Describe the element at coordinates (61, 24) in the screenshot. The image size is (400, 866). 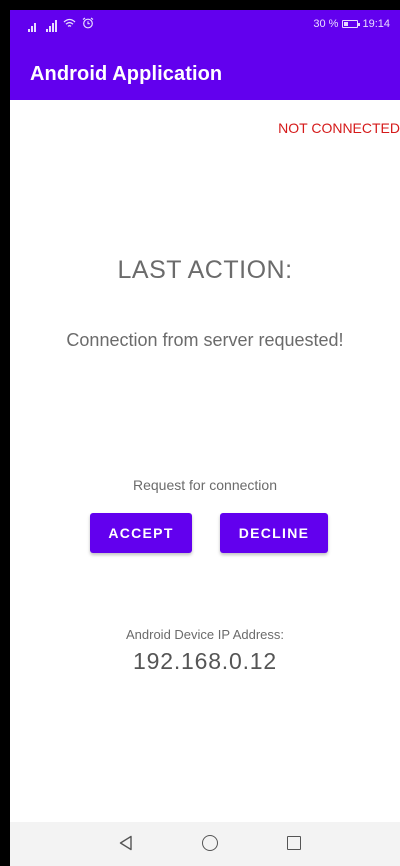
I see `status-icons` at that location.